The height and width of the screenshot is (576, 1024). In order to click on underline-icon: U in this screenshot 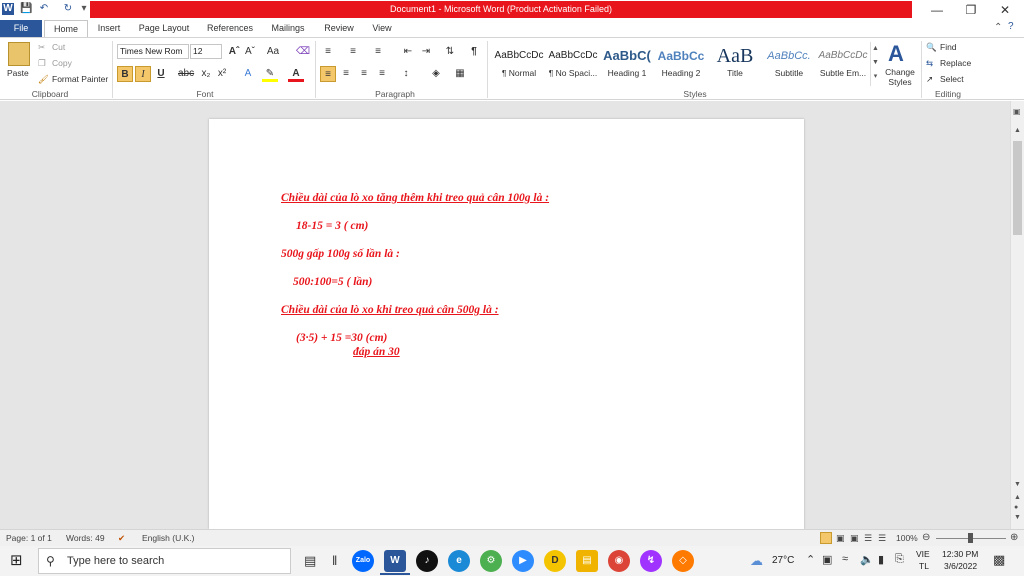, I will do `click(161, 74)`.